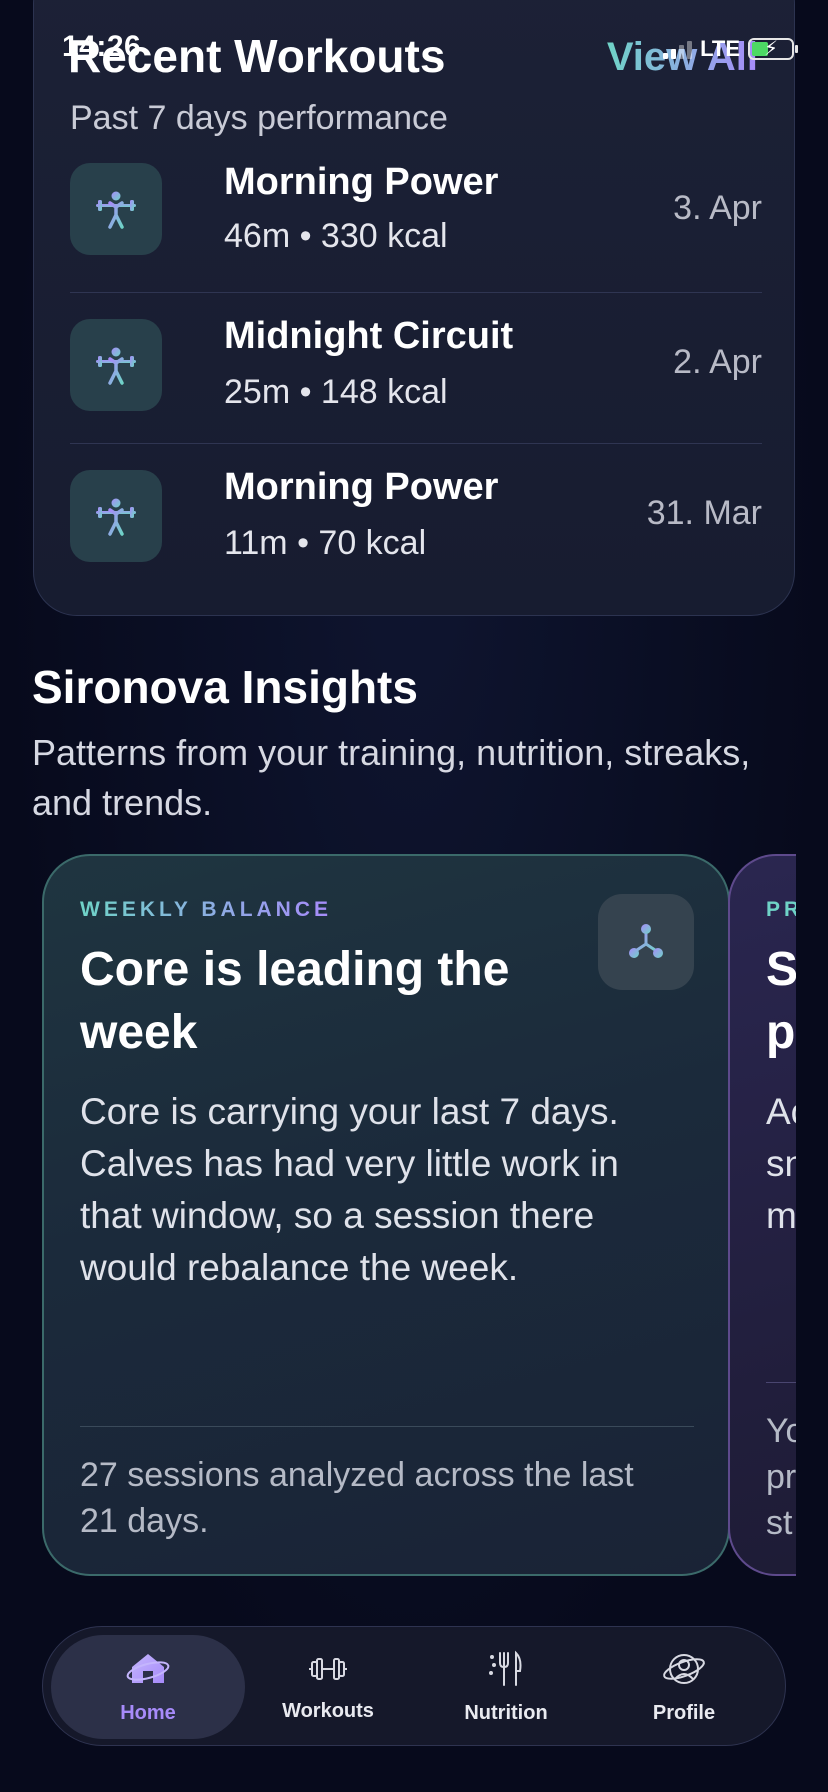  I want to click on tab-nutrition: Nutrition, so click(506, 1687).